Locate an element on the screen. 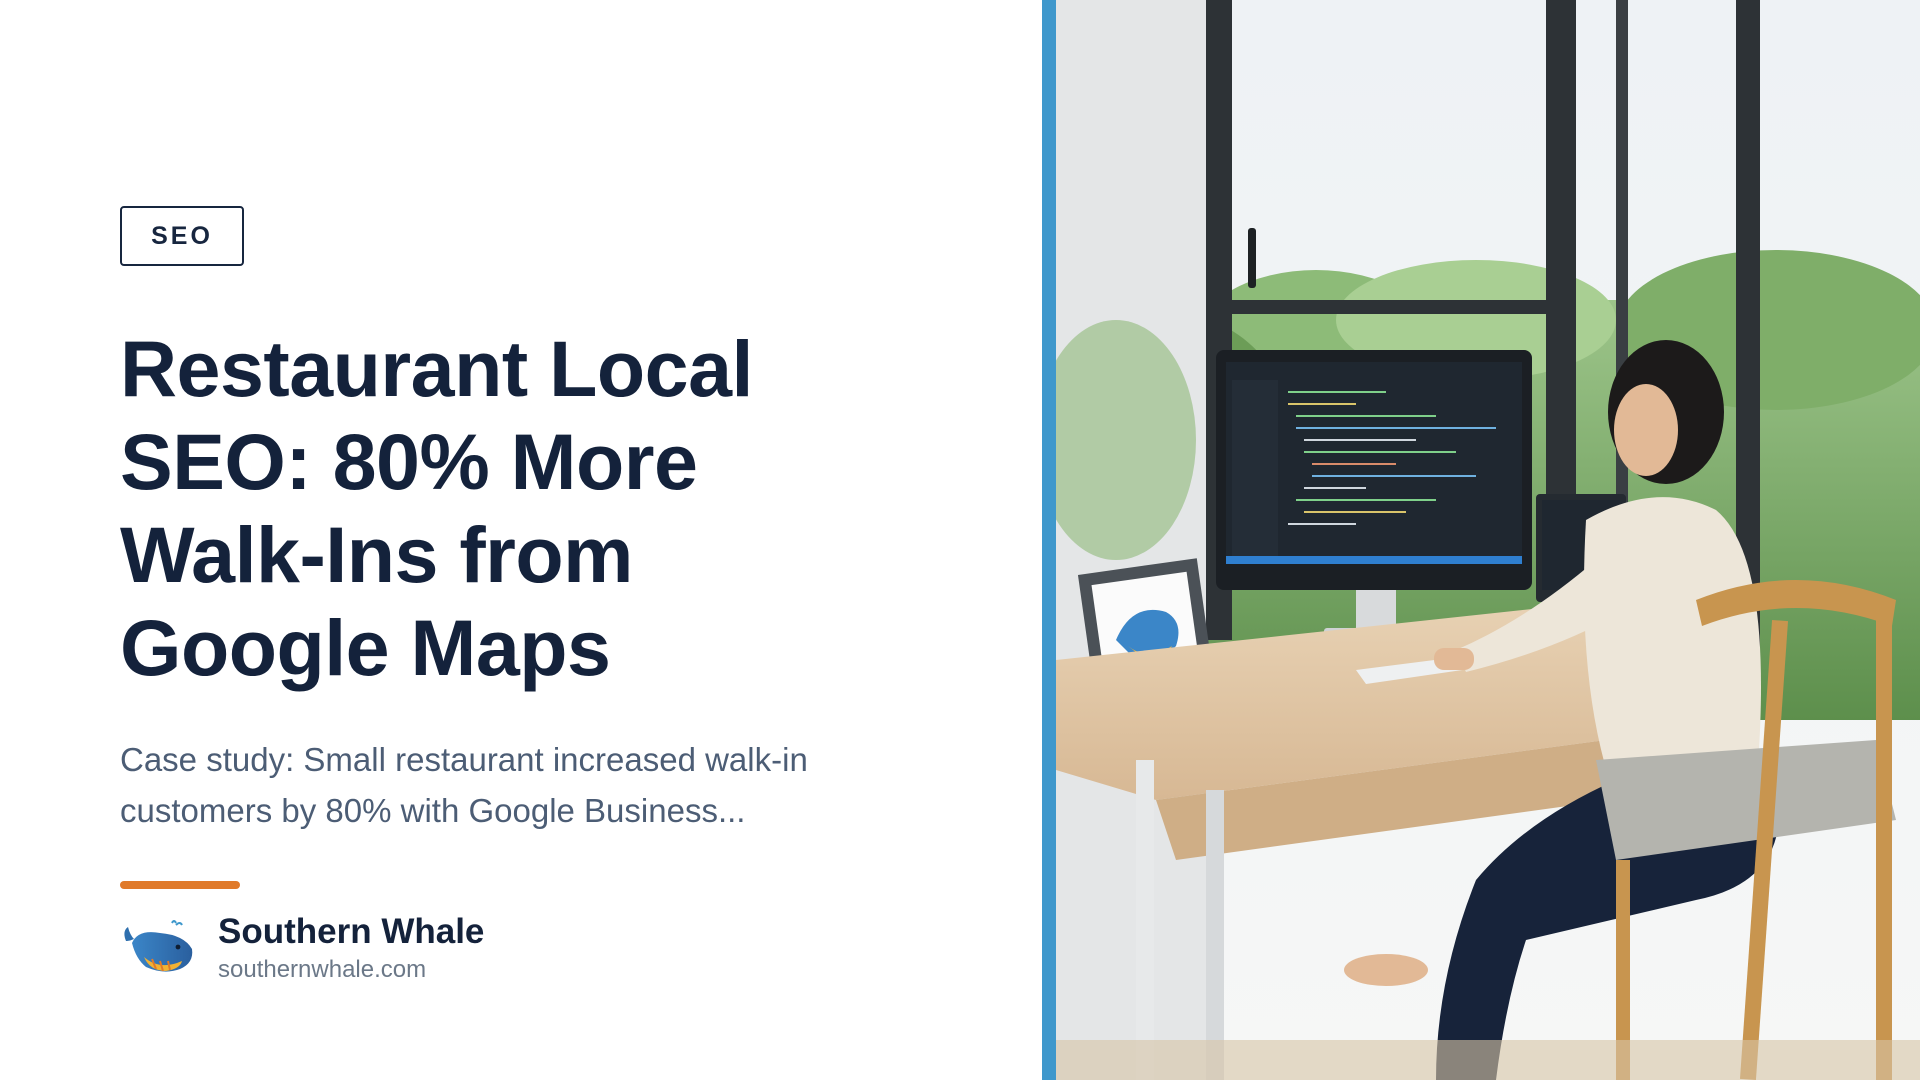  whale-logo-icon is located at coordinates (158, 946).